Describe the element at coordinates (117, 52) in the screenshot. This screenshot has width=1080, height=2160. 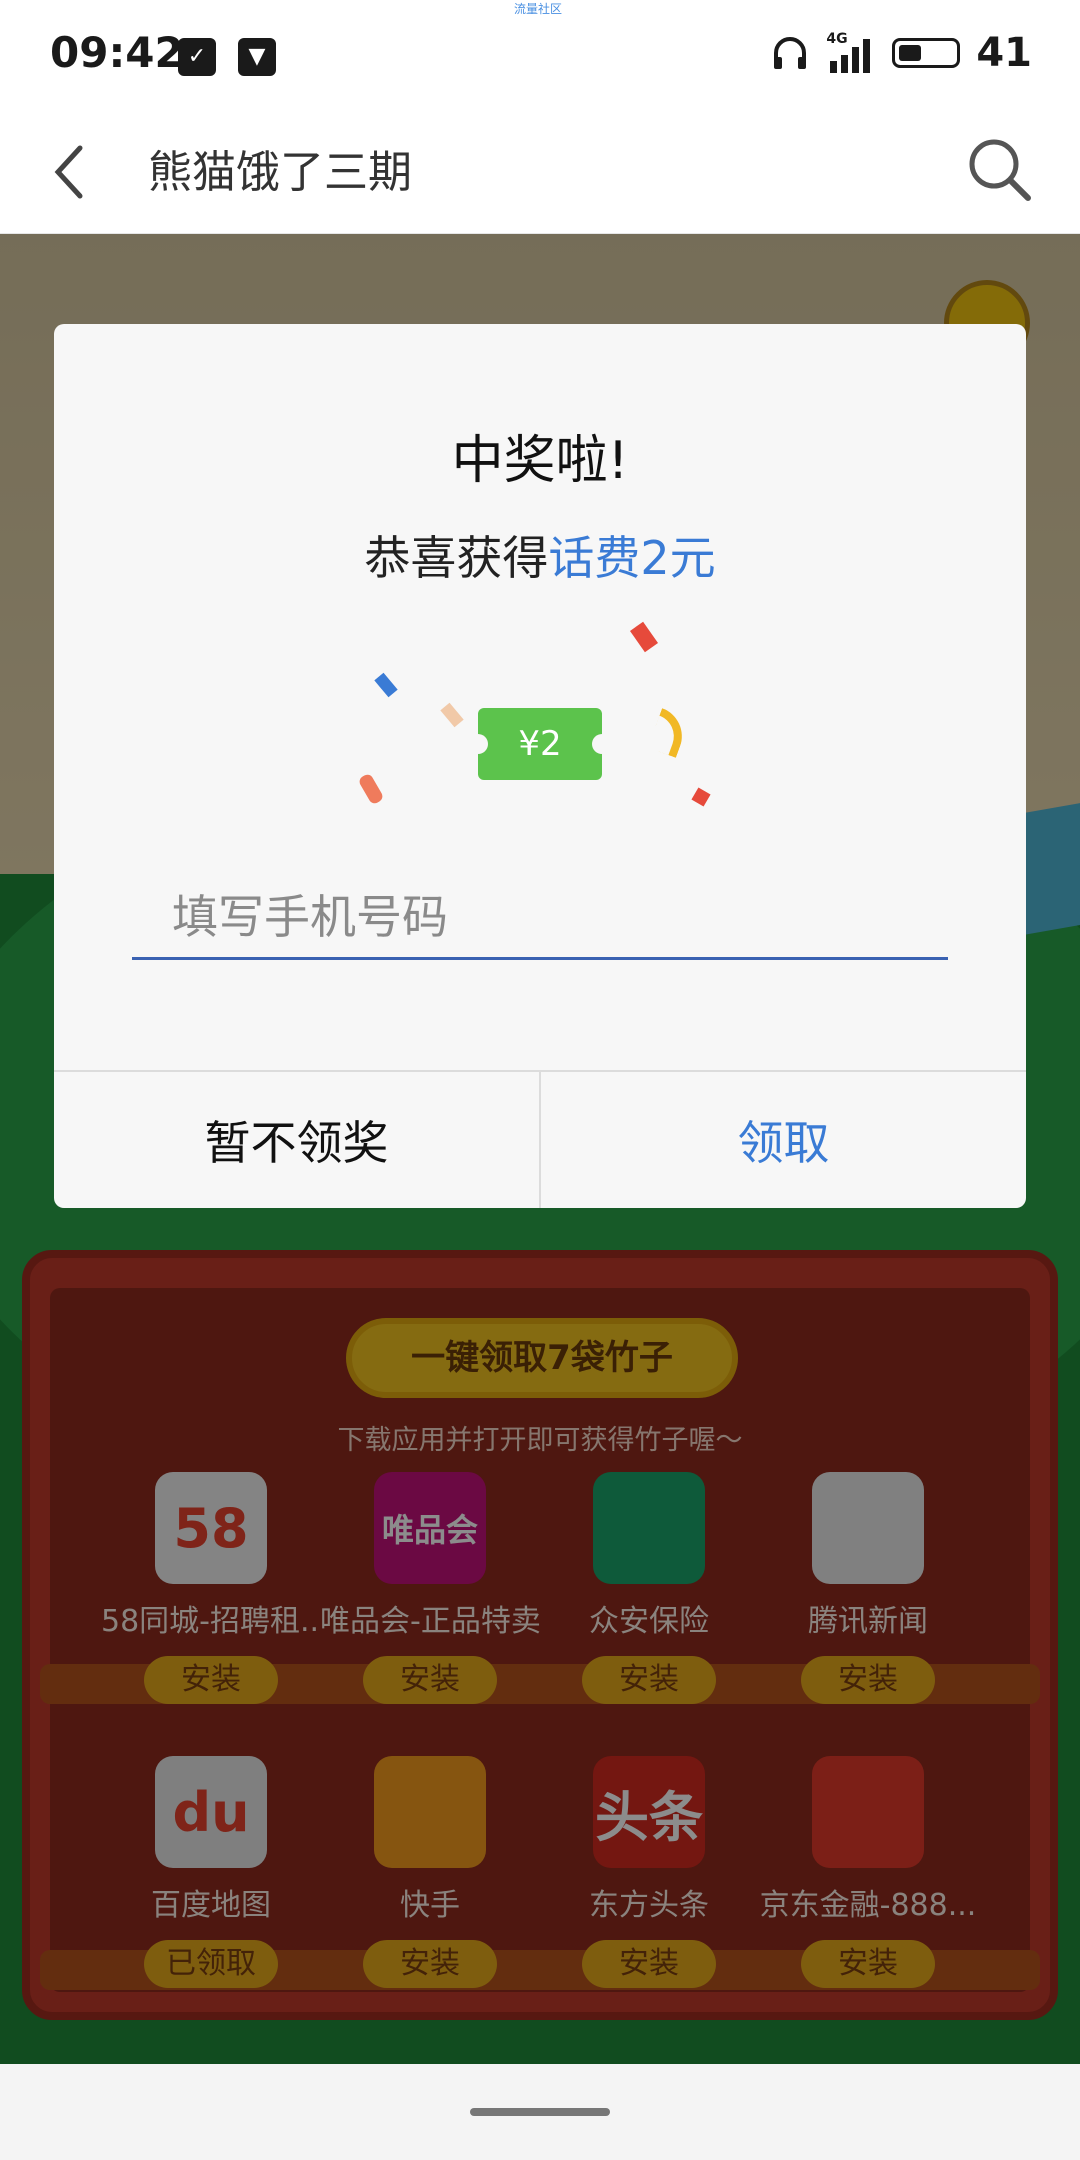
I see `status-time: 09:42` at that location.